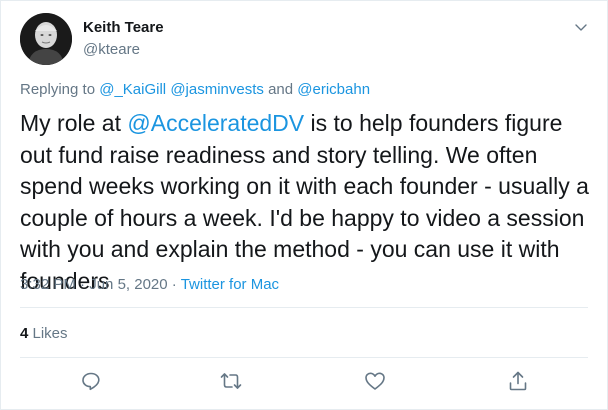  What do you see at coordinates (304, 383) in the screenshot?
I see `action-bar` at bounding box center [304, 383].